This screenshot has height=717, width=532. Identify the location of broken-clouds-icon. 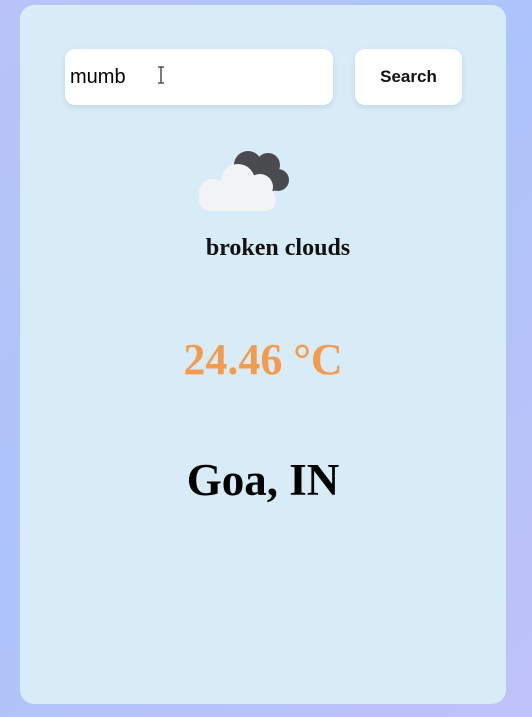
(244, 181).